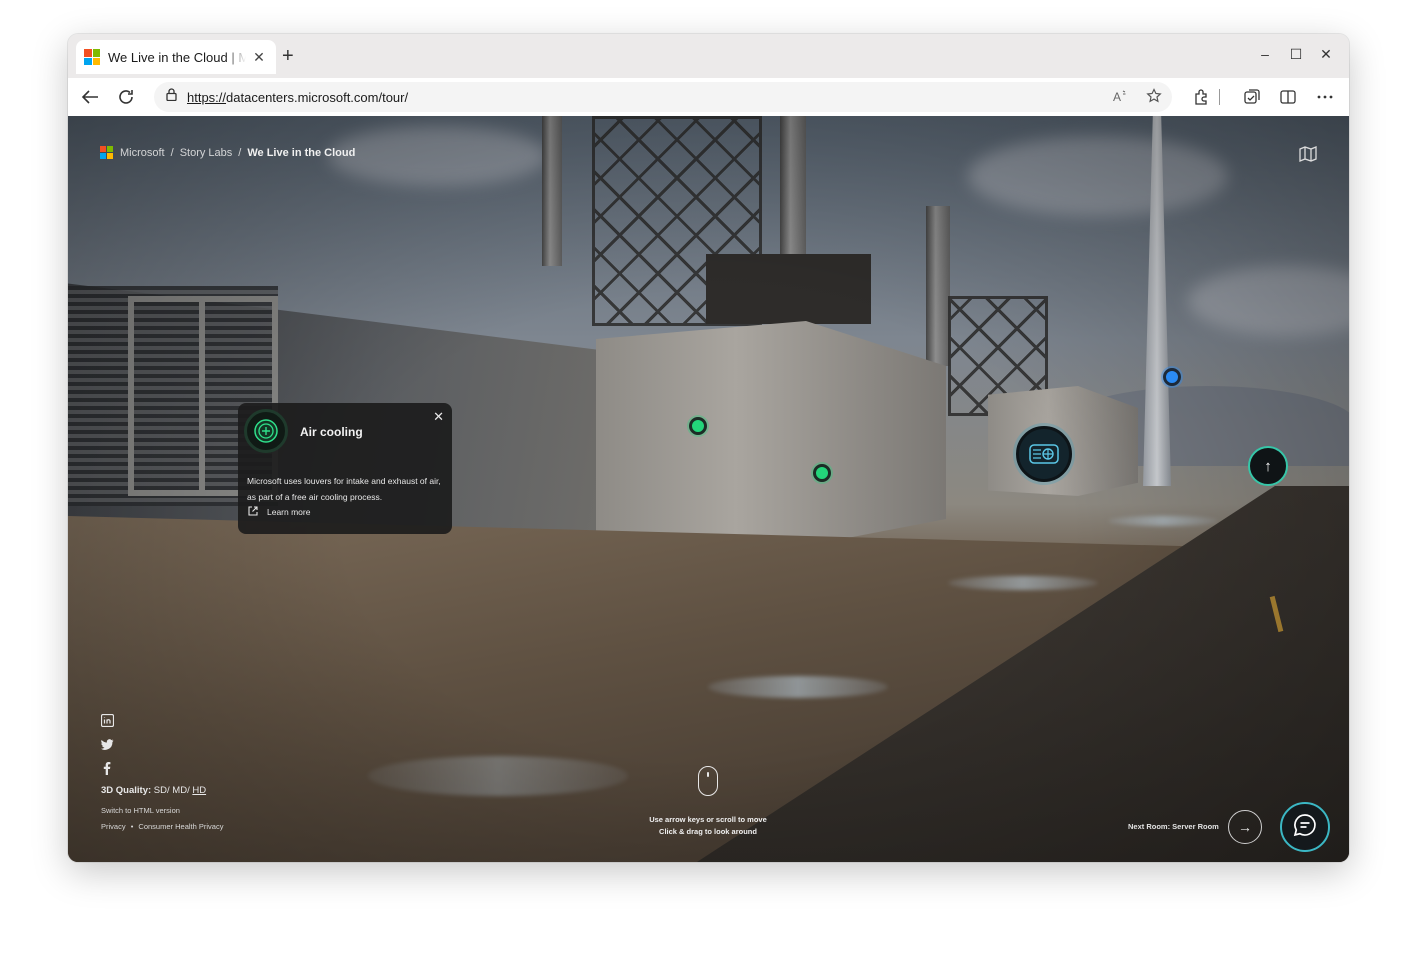 This screenshot has height=960, width=1416. I want to click on privacy-links: Privacy • Consumer Health Privacy, so click(162, 826).